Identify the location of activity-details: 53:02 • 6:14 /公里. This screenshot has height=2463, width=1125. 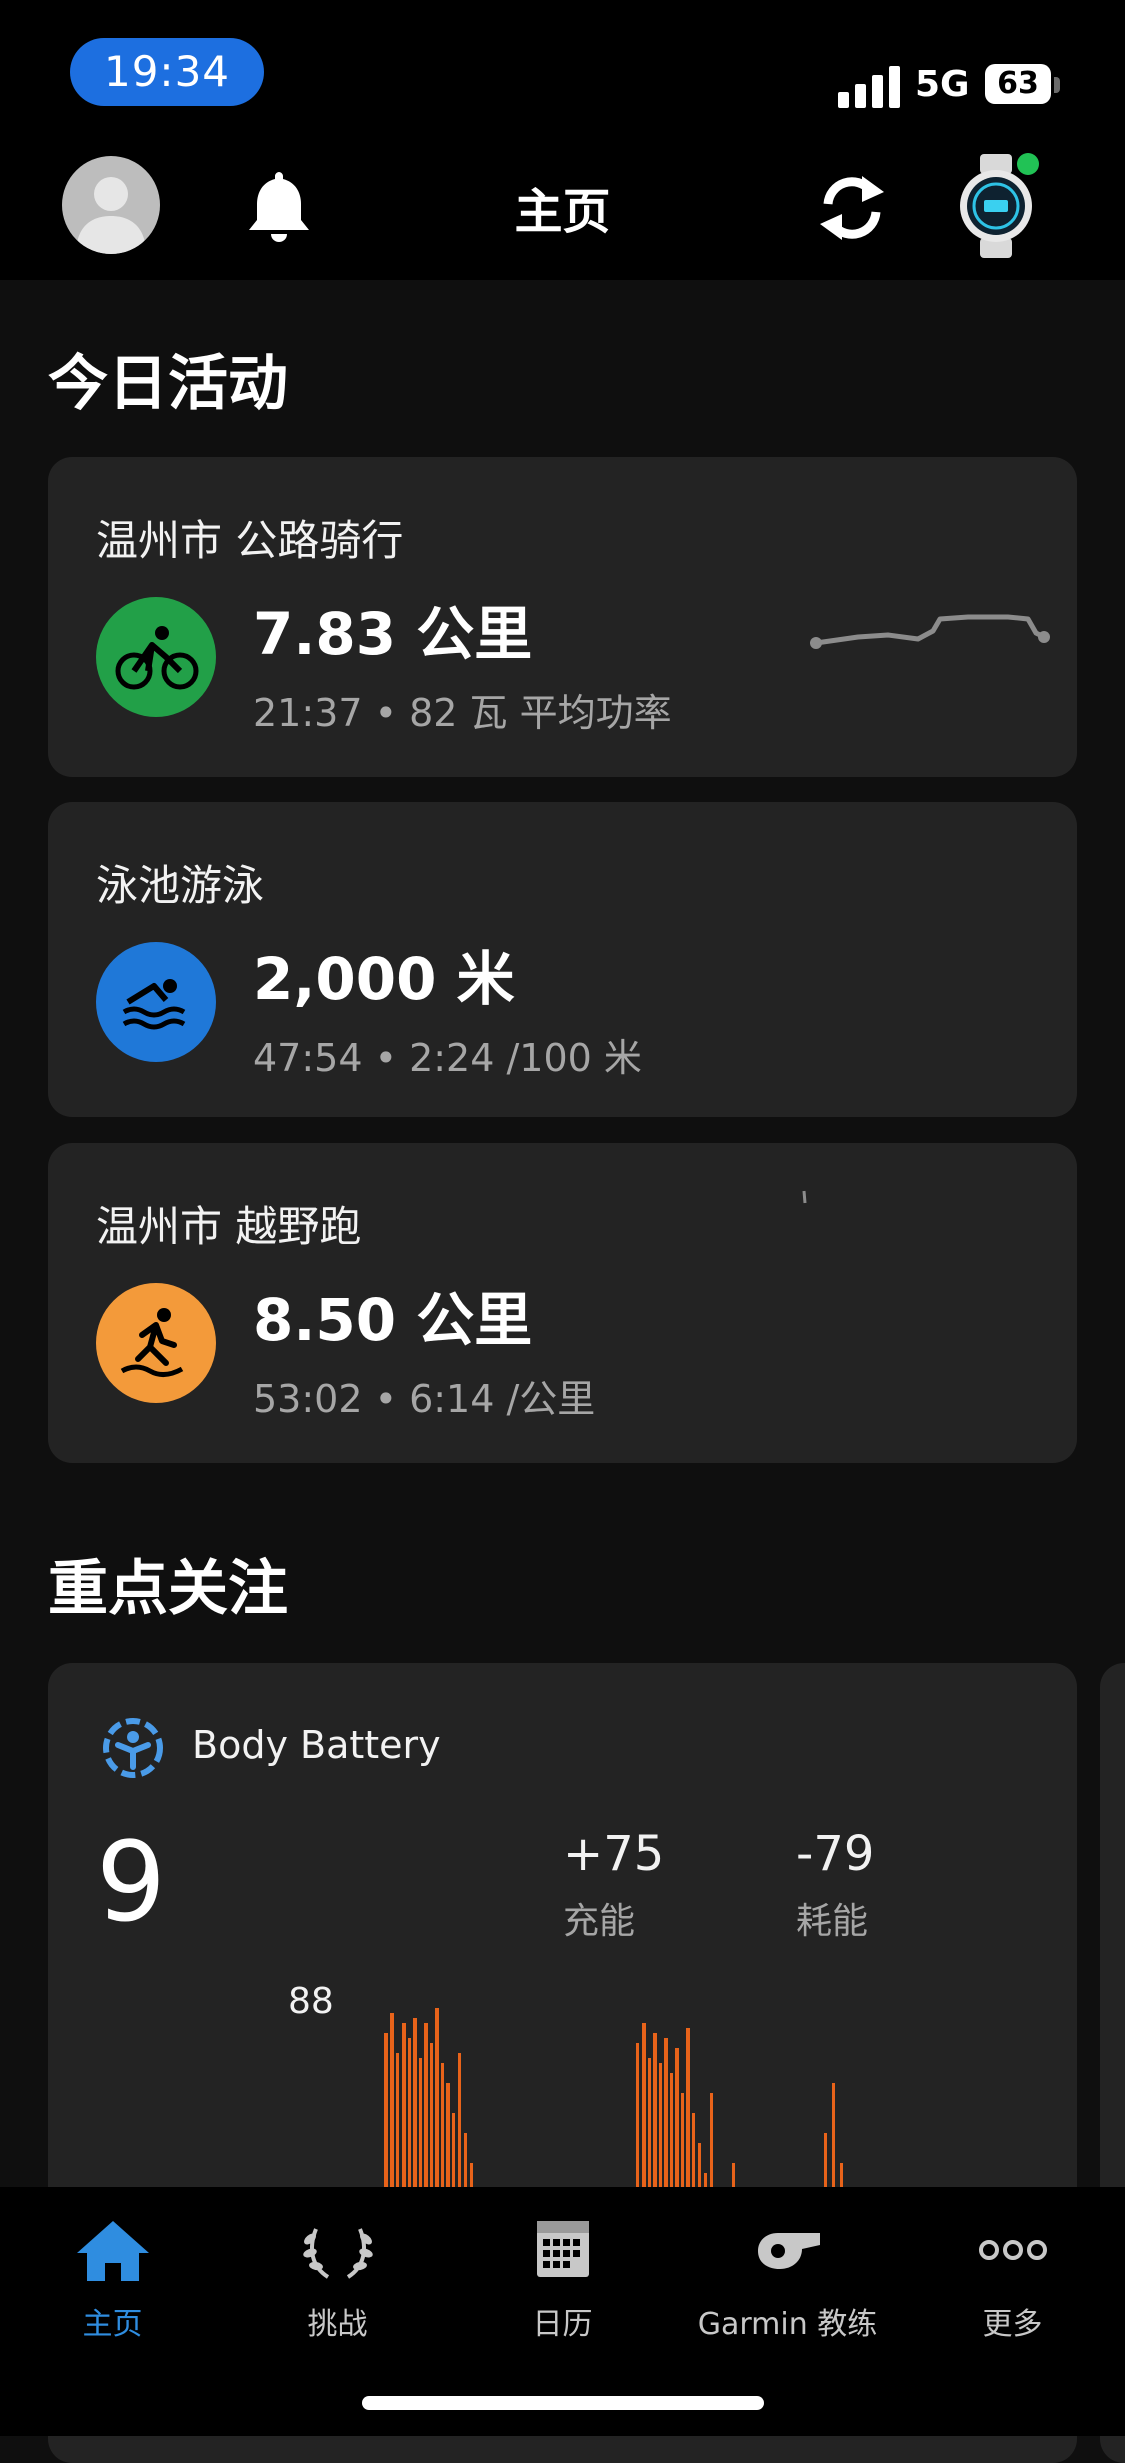
(424, 1399).